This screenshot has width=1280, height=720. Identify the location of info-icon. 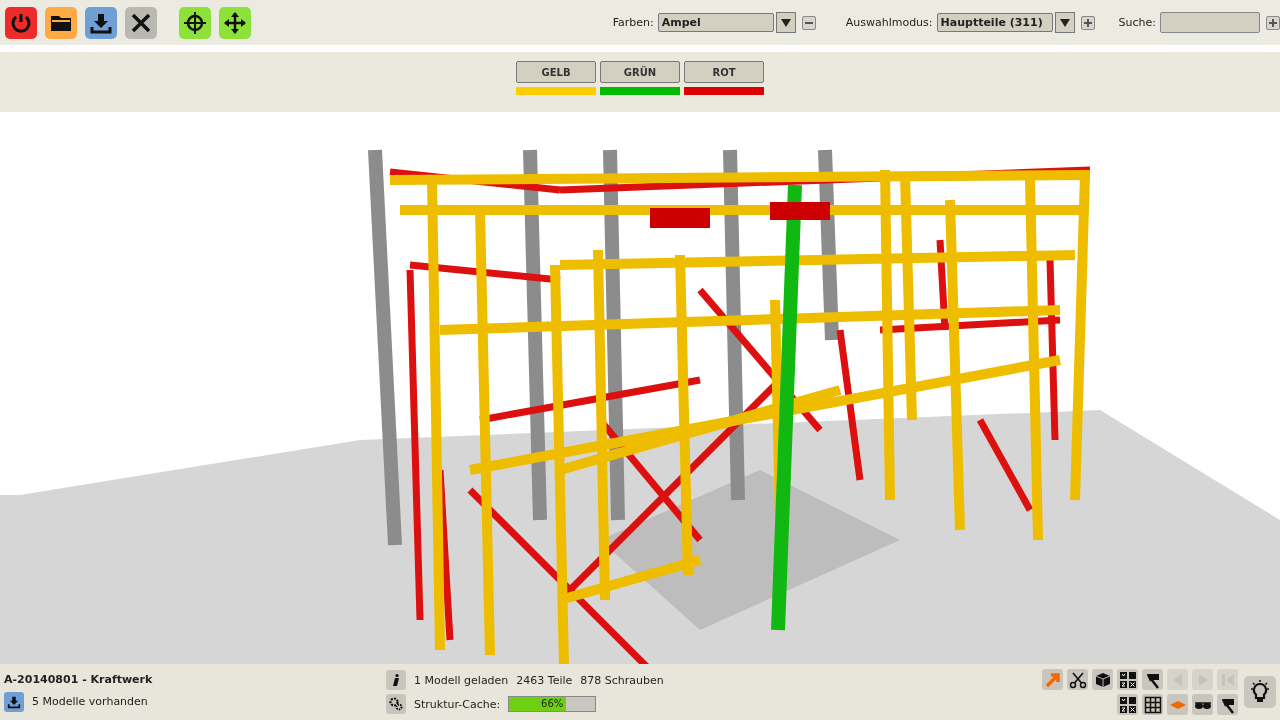
(396, 680).